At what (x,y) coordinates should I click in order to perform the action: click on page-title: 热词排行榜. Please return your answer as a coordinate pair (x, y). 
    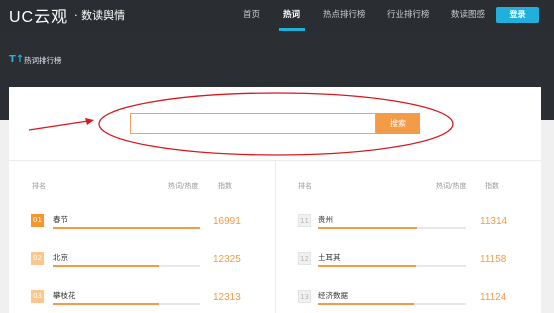
    Looking at the image, I should click on (43, 60).